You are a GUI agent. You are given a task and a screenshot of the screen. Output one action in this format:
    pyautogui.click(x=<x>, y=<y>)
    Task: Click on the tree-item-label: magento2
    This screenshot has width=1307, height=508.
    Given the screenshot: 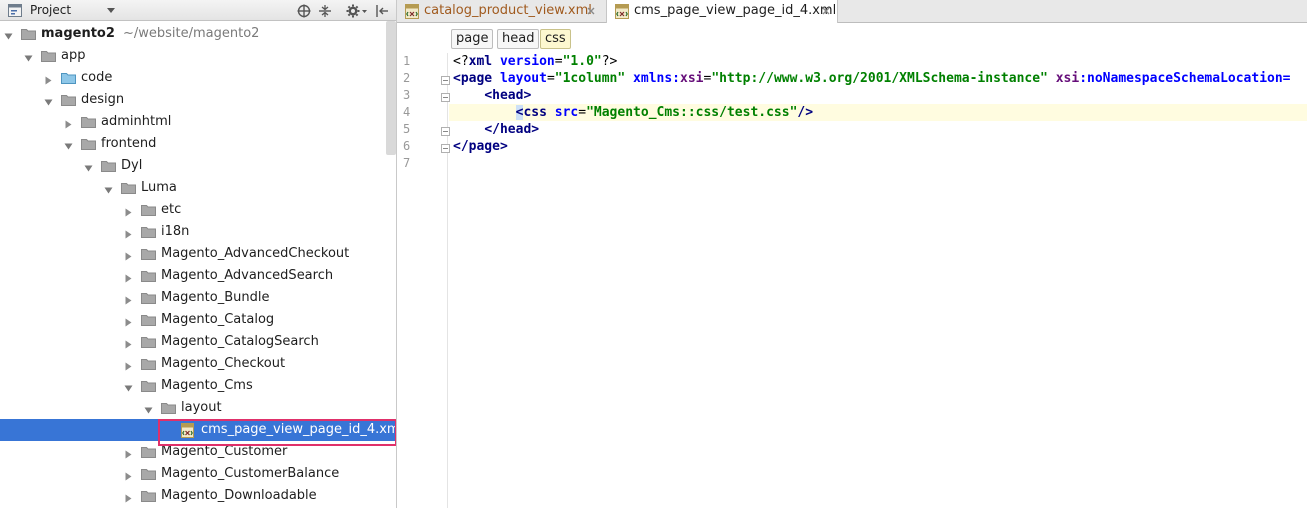 What is the action you would take?
    pyautogui.click(x=78, y=33)
    